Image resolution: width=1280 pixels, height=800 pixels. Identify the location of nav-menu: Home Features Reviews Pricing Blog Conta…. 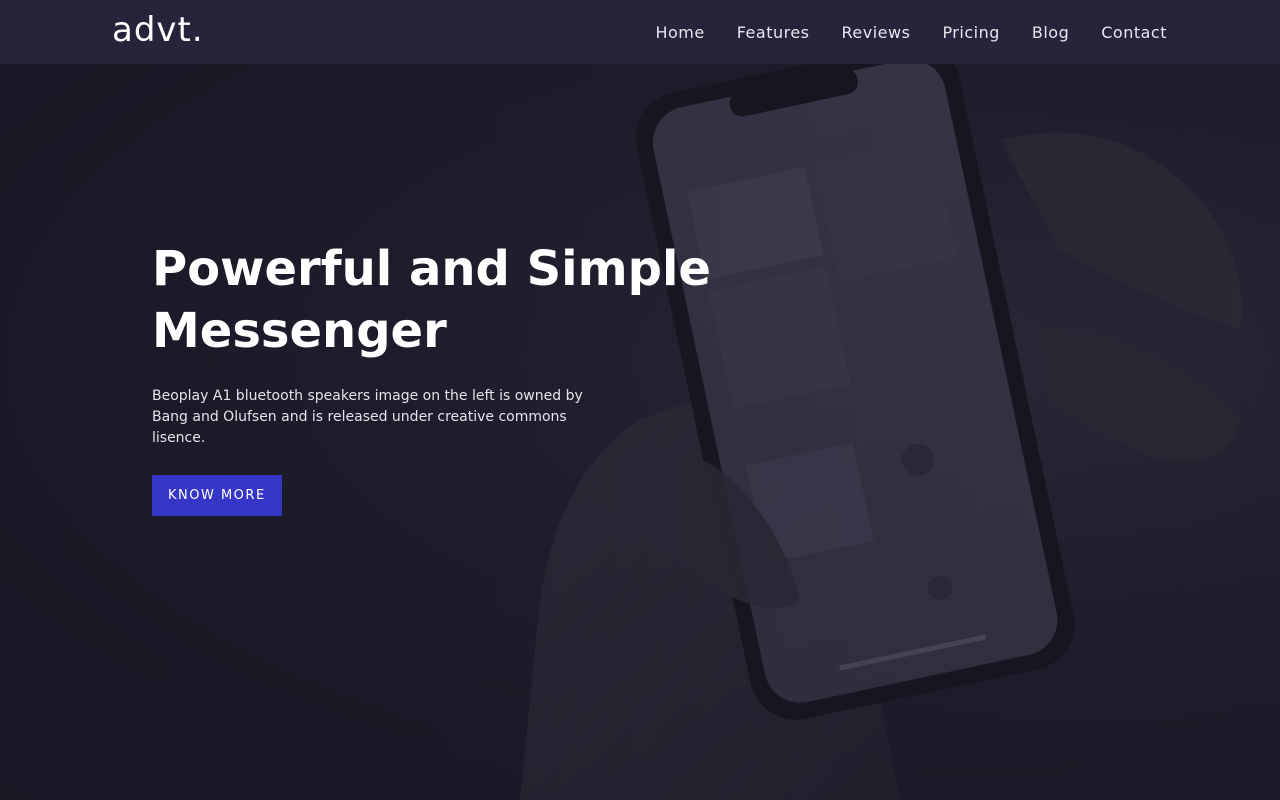
(911, 32).